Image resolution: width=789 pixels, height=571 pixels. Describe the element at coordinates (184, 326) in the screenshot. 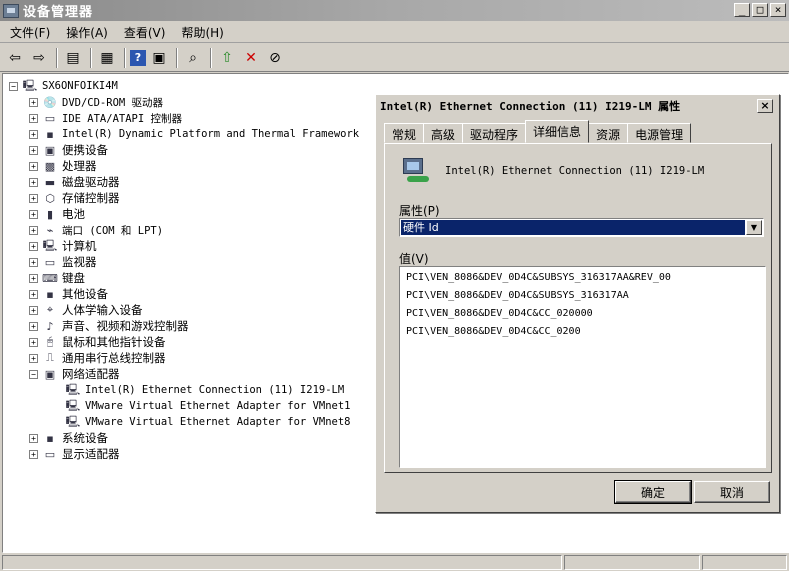

I see `tree-item-category: + ♪ 声音、视频和游戏控制器` at that location.